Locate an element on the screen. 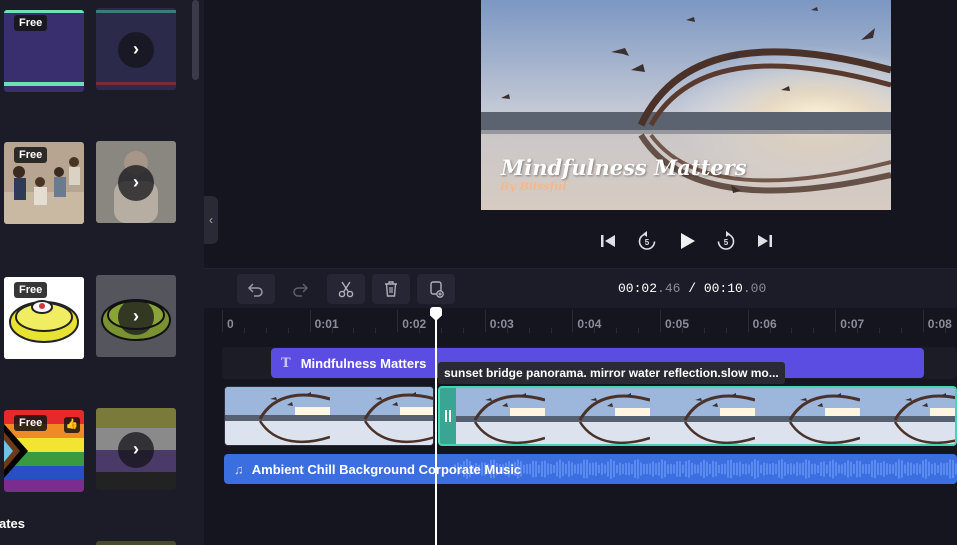 The image size is (957, 545). play-icon is located at coordinates (687, 241).